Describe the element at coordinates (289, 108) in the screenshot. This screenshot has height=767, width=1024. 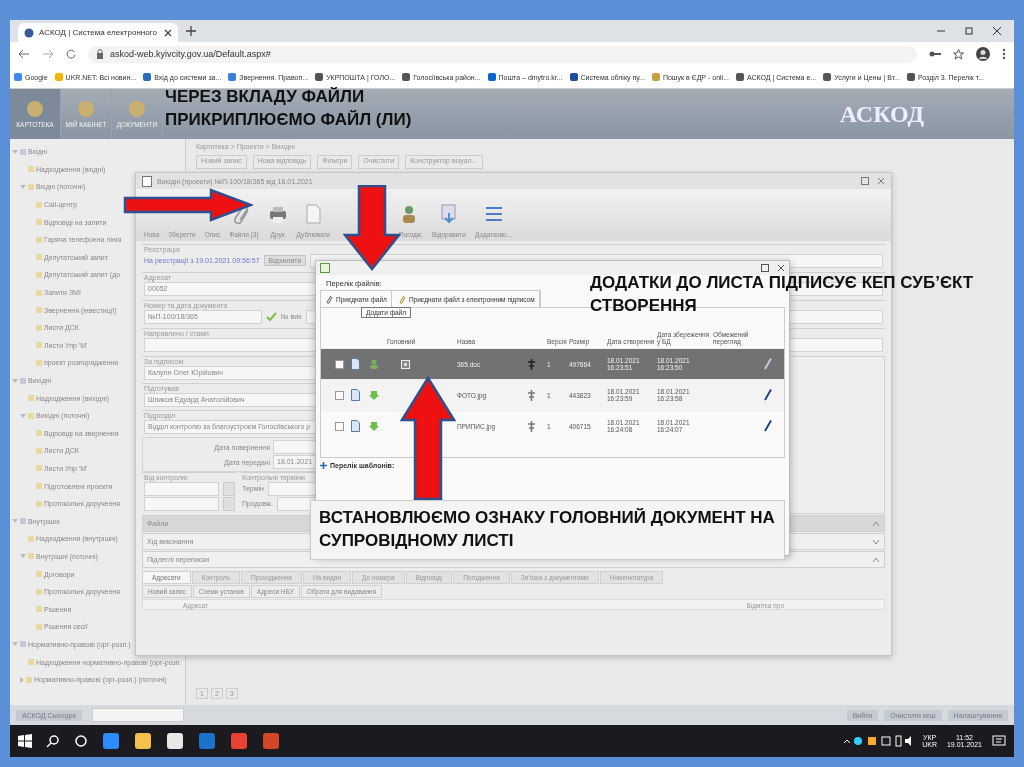
I see `annotation-text: ЧЕРЕЗ ВКЛАДУ ФАЙЛИ ПРИКРИПЛЮЄМО ФАЙЛ (ЛИ)` at that location.